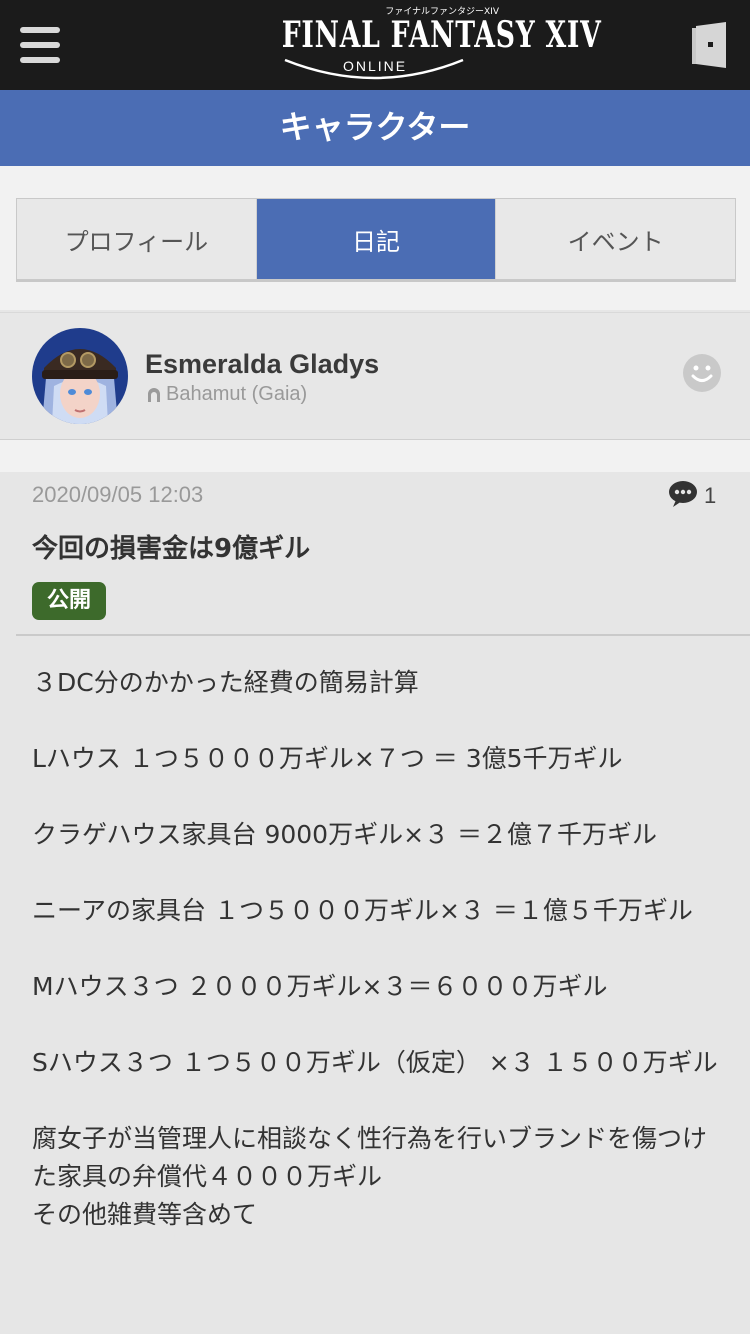  I want to click on world-info: Bahamut (Gaia), so click(226, 395).